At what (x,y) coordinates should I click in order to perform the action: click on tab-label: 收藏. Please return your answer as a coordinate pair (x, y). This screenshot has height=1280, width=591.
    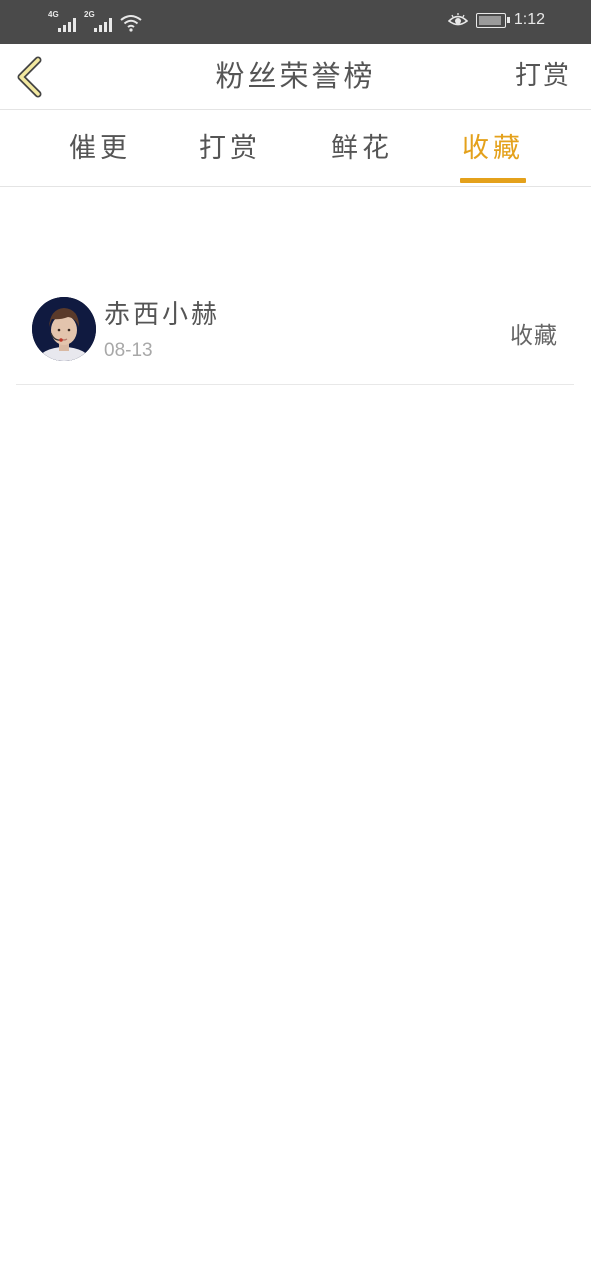
    Looking at the image, I should click on (493, 148).